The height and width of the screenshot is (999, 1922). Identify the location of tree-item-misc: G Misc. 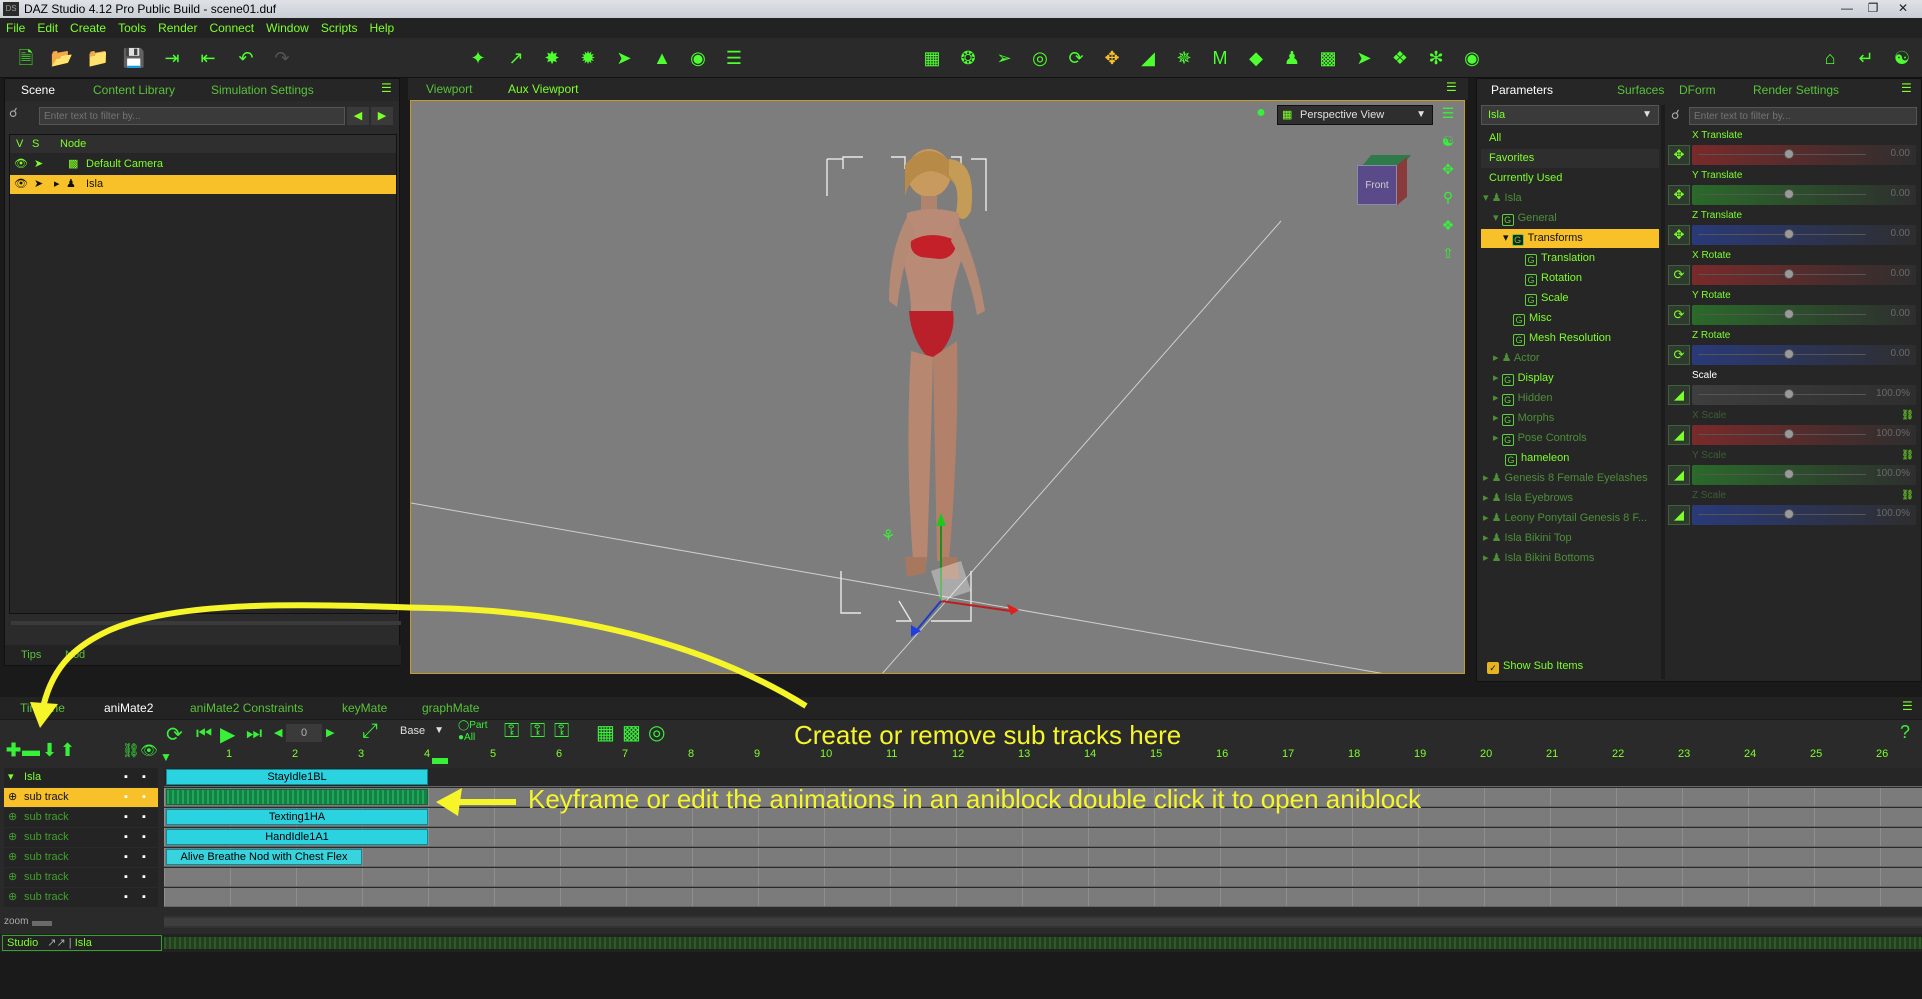
(1570, 318).